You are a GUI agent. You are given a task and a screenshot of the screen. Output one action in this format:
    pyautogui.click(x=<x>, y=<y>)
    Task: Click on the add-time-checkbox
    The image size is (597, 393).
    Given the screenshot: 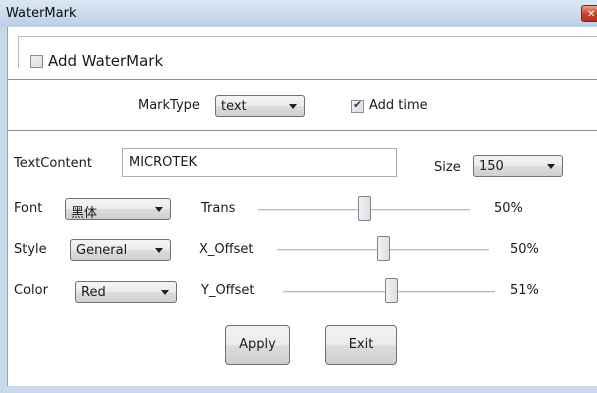 What is the action you would take?
    pyautogui.click(x=357, y=105)
    